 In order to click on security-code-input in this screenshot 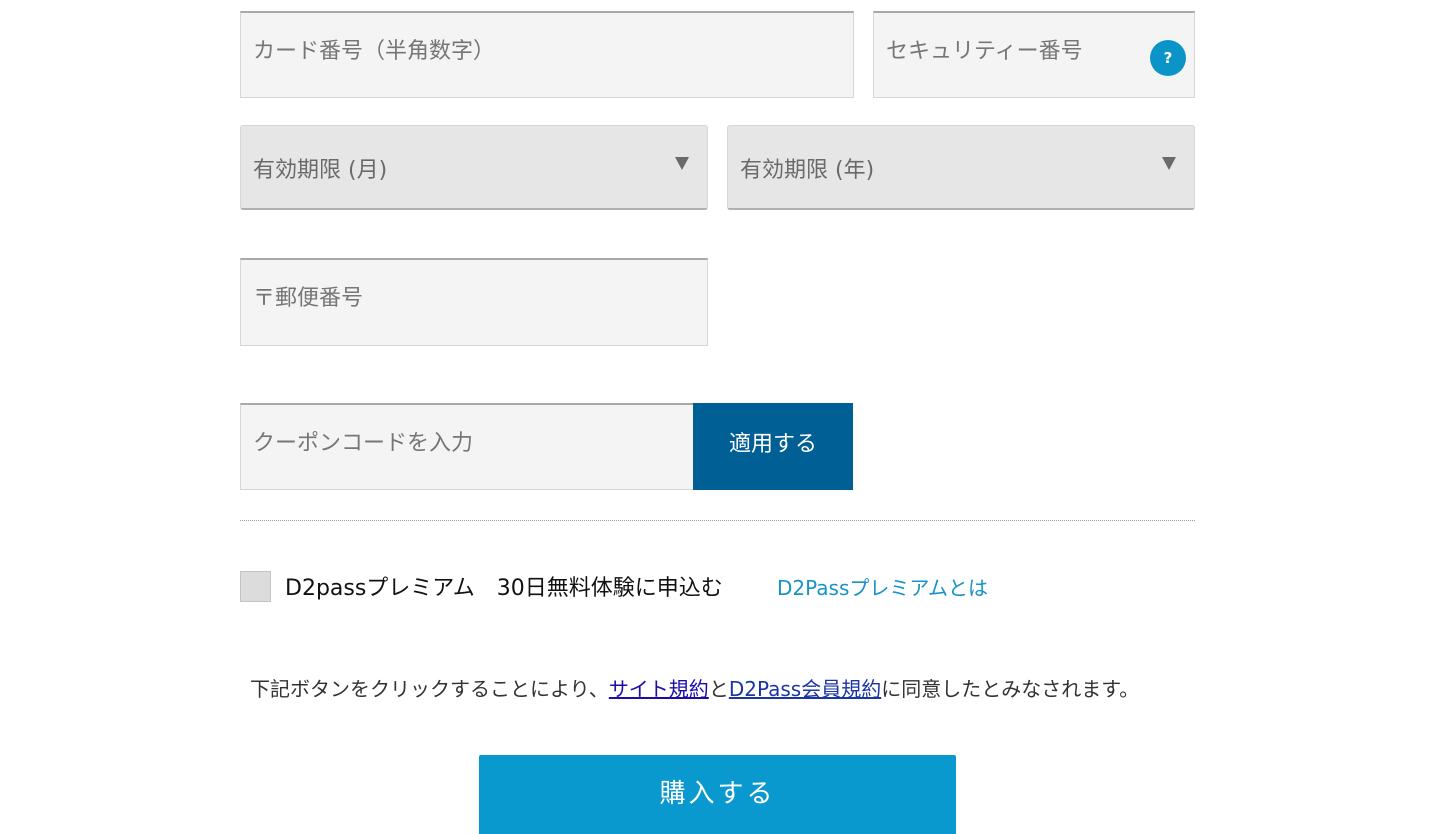, I will do `click(1034, 55)`.